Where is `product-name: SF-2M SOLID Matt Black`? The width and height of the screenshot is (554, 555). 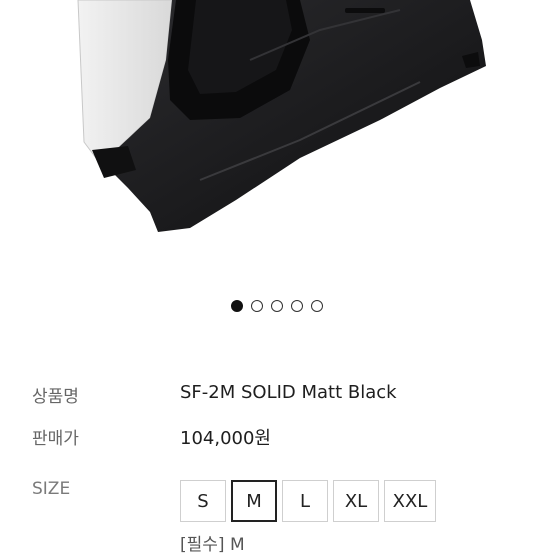 product-name: SF-2M SOLID Matt Black is located at coordinates (288, 392).